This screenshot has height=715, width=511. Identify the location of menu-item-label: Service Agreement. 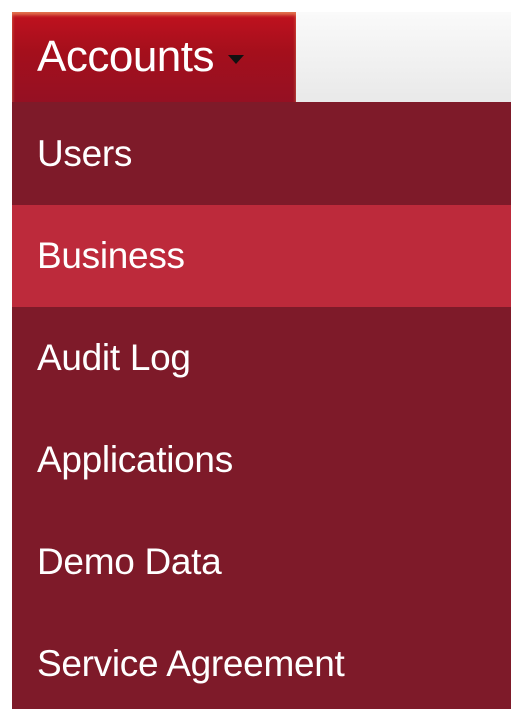
(191, 663).